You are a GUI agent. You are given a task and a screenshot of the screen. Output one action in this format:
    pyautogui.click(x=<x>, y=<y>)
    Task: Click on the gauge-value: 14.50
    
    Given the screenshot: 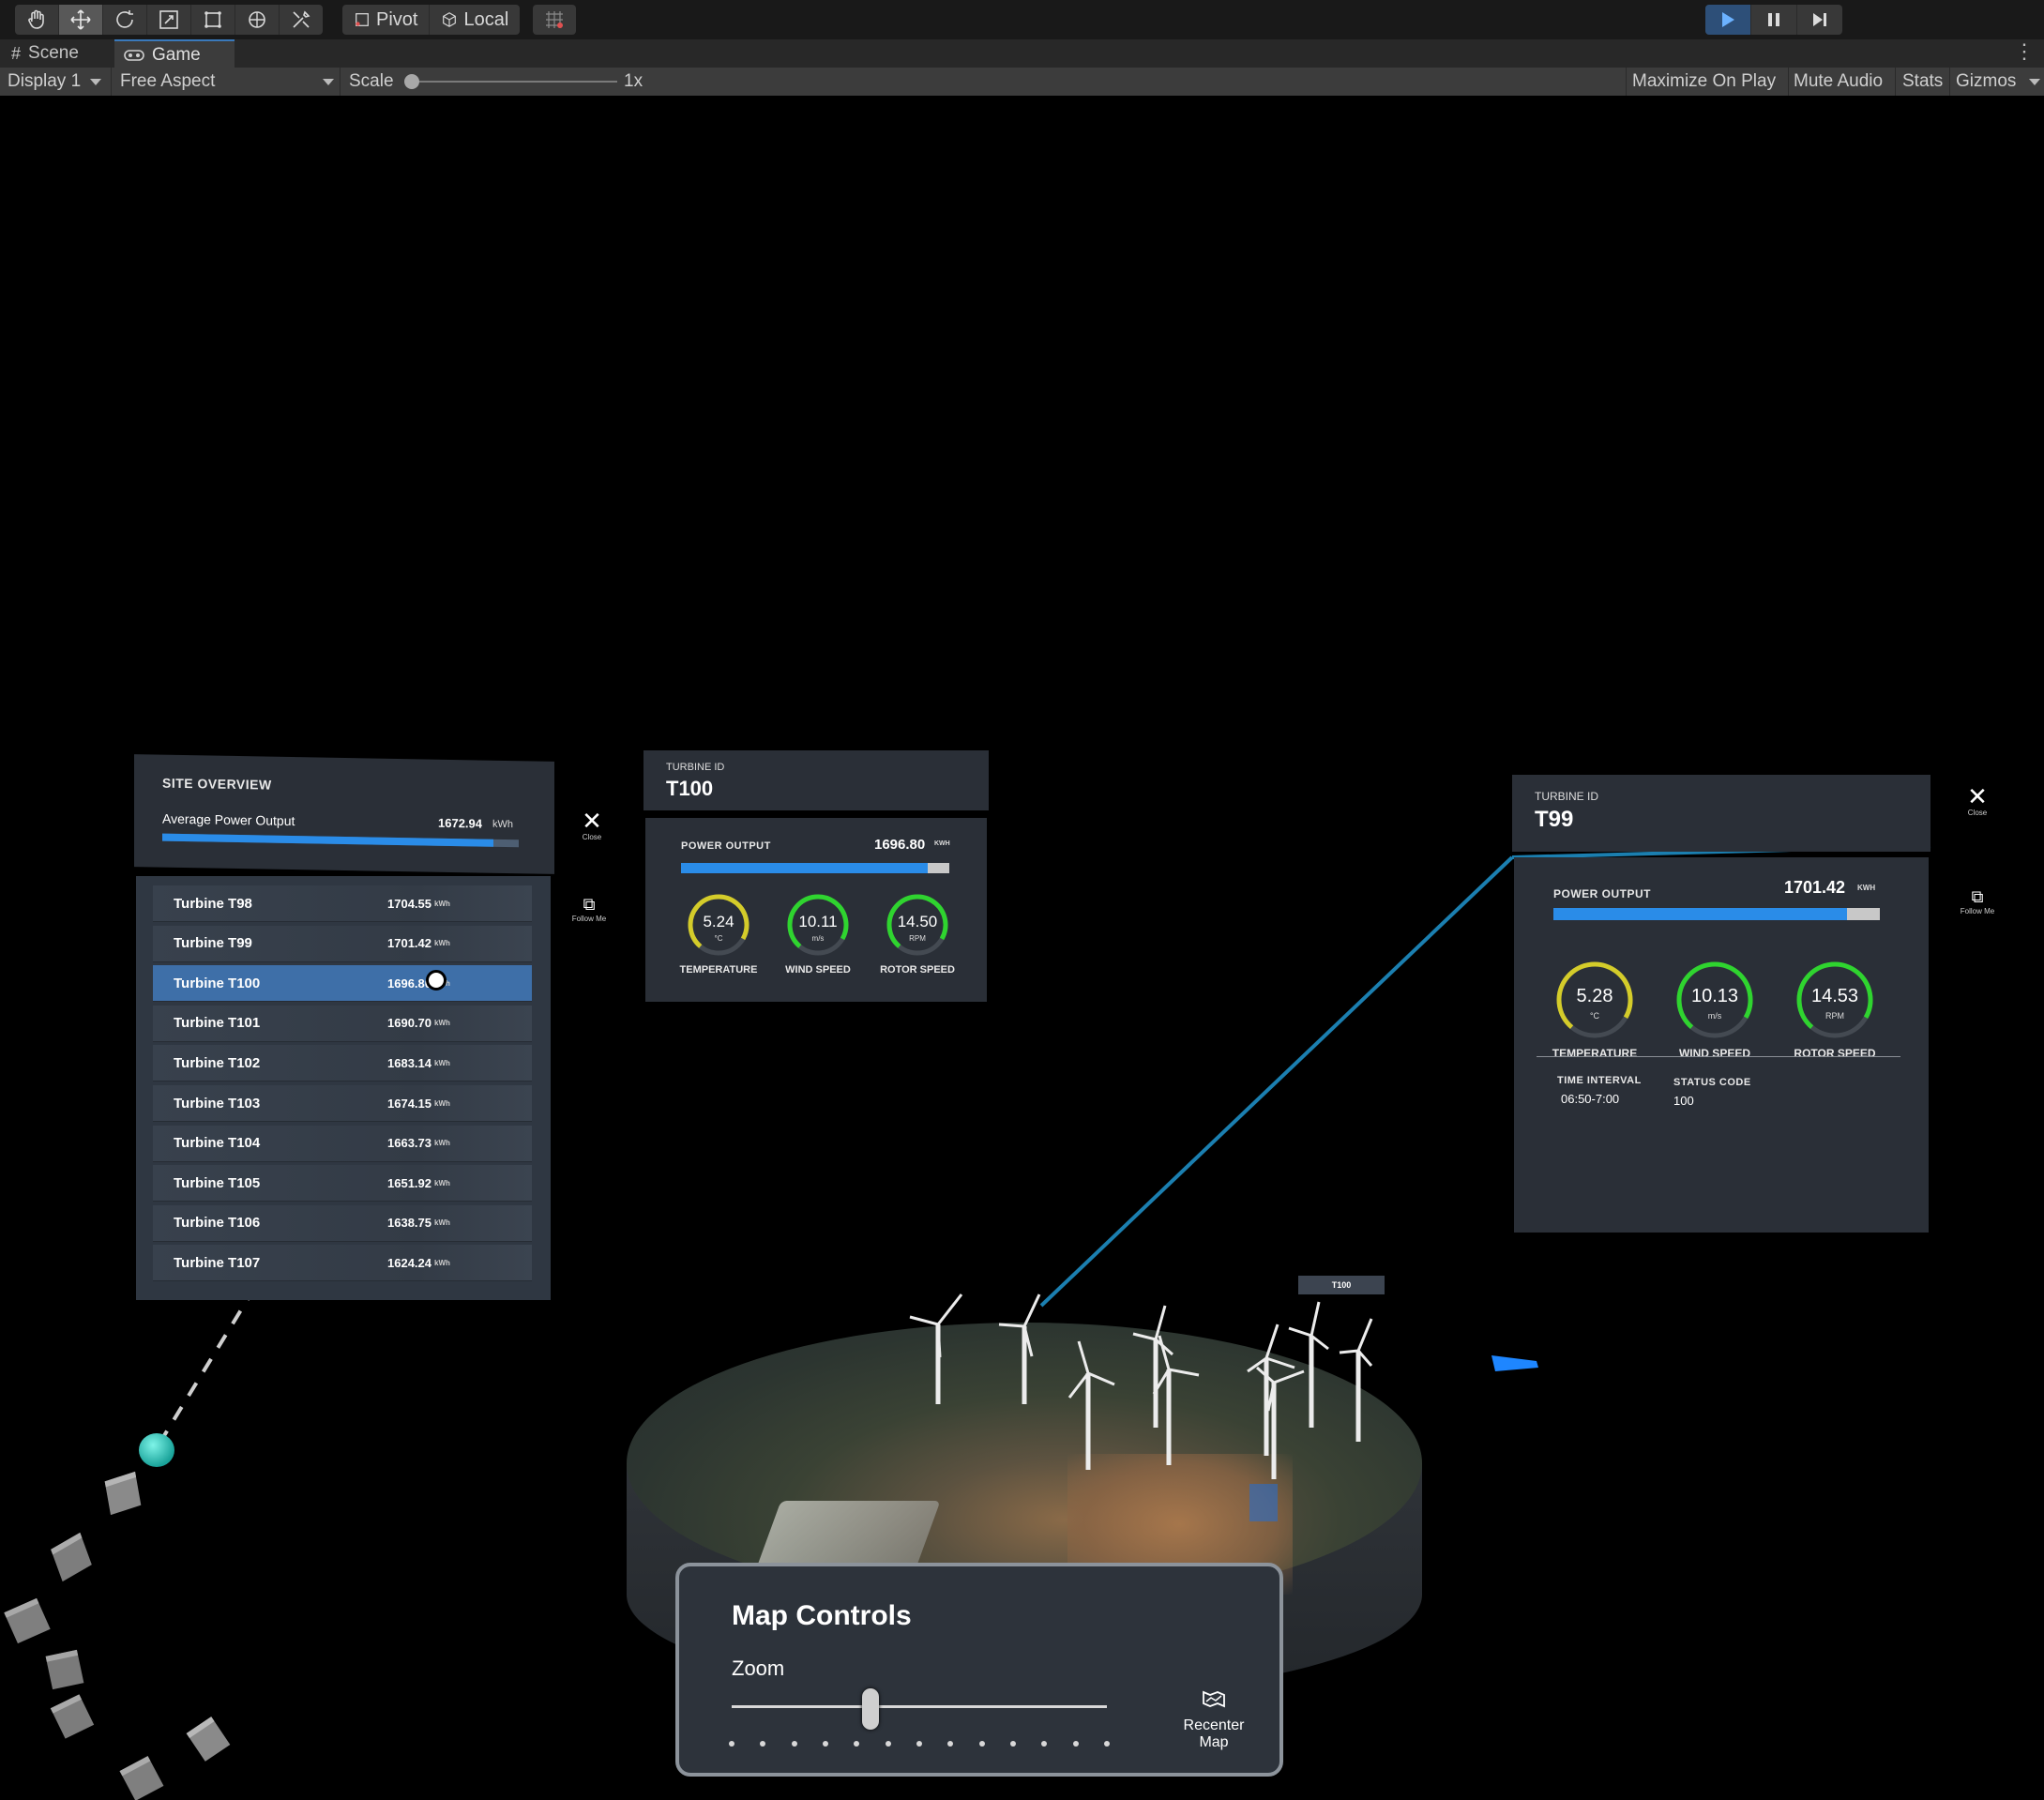 What is the action you would take?
    pyautogui.click(x=917, y=922)
    